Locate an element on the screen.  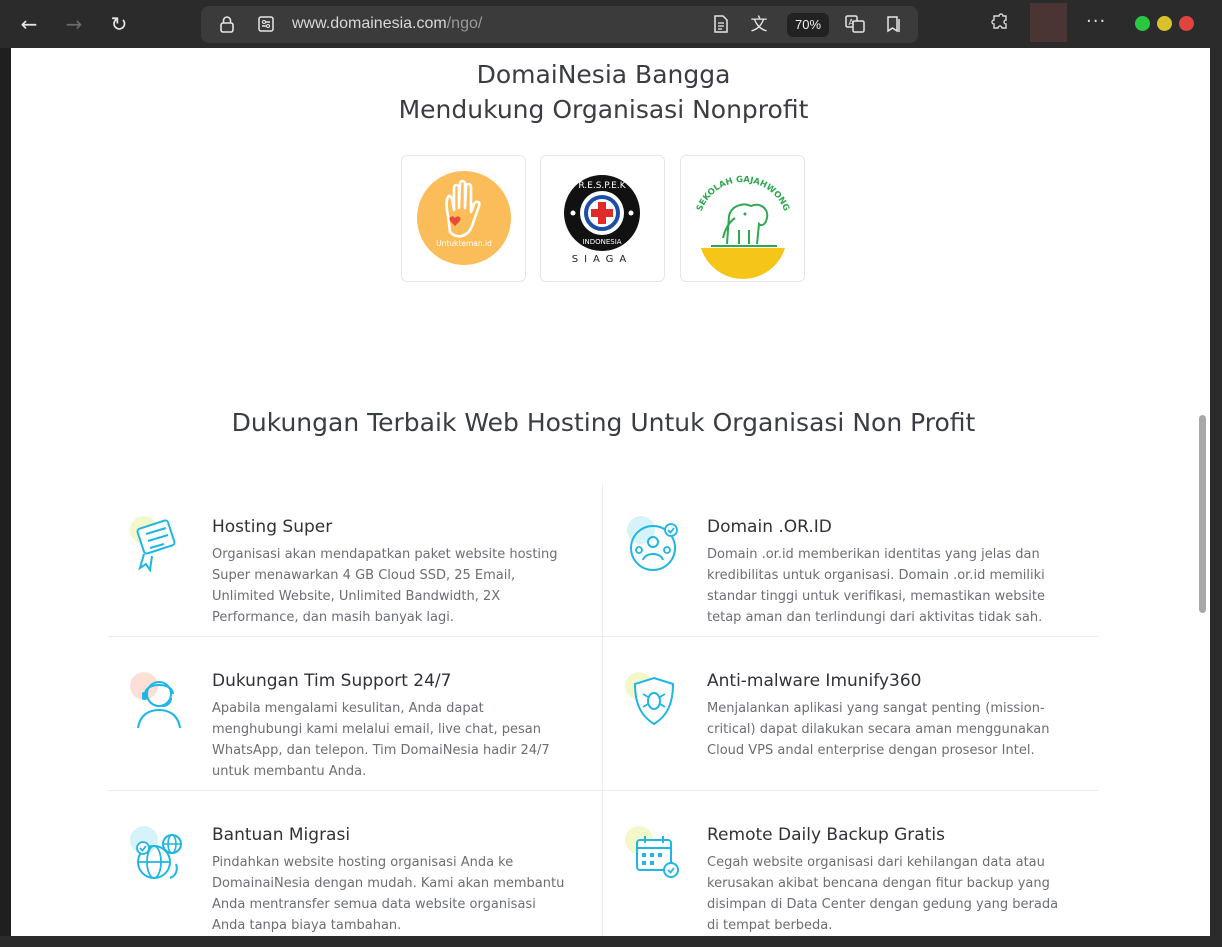
window-bottom-edge is located at coordinates (611, 941).